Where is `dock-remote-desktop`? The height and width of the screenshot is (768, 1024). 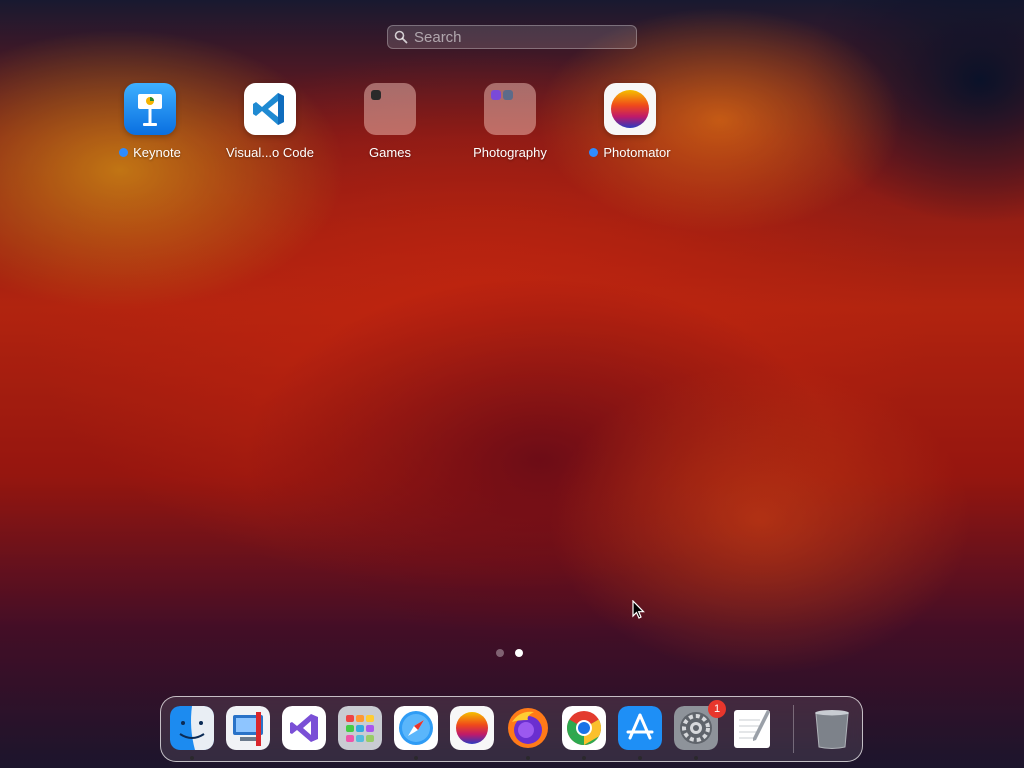
dock-remote-desktop is located at coordinates (248, 728).